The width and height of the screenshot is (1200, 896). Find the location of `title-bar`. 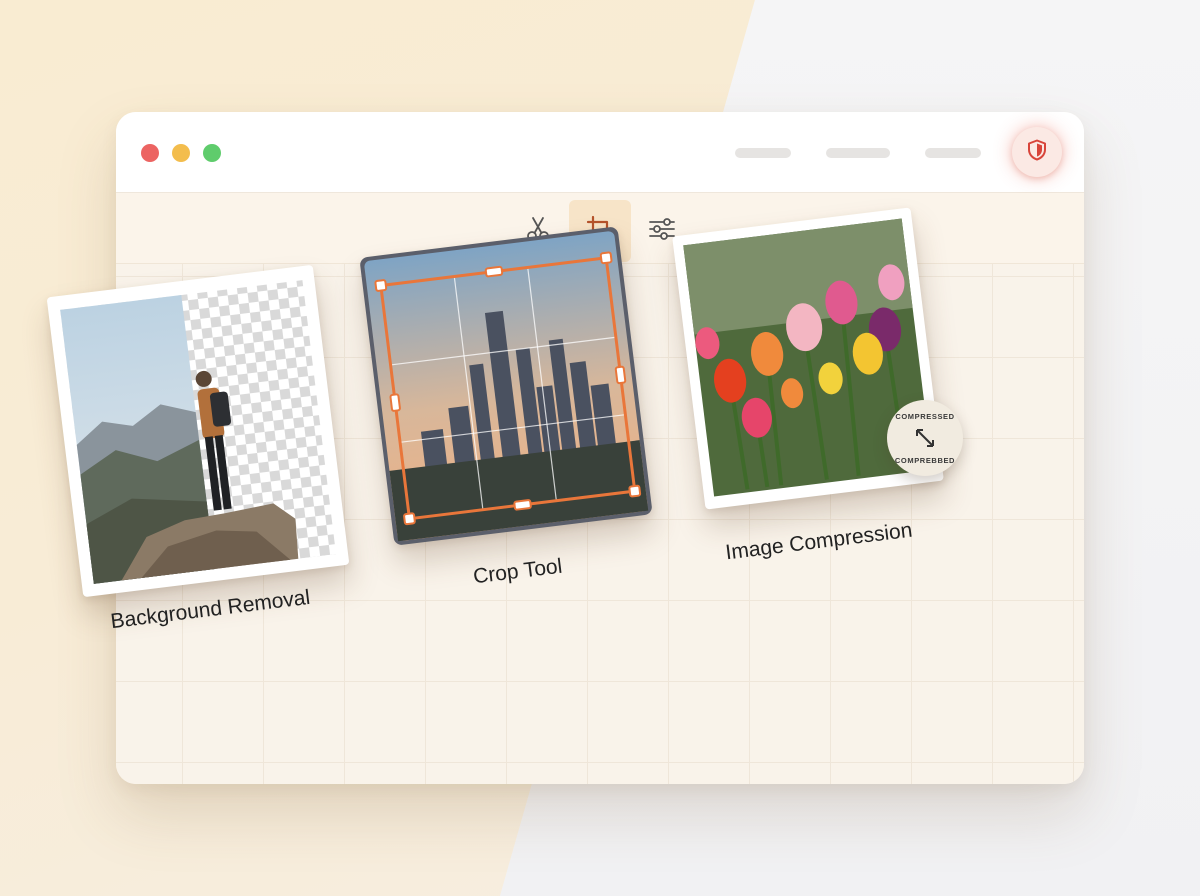

title-bar is located at coordinates (600, 152).